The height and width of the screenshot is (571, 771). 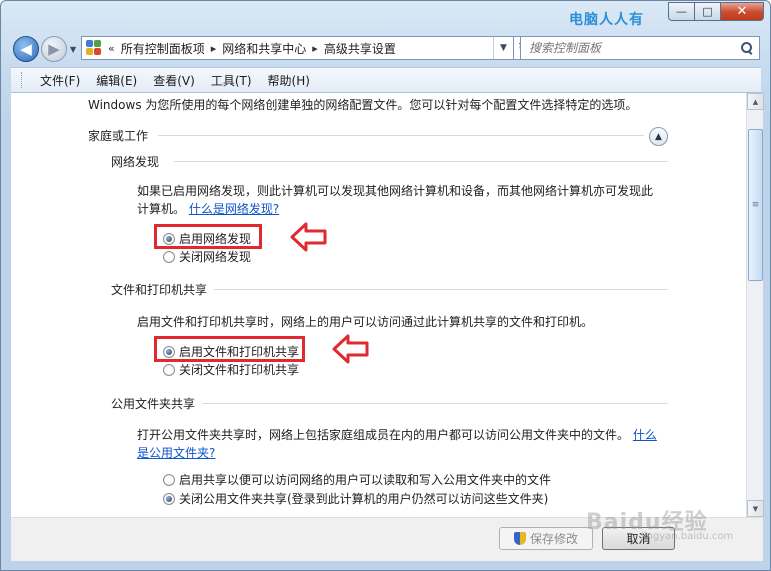 I want to click on minimize-button: —, so click(x=681, y=11).